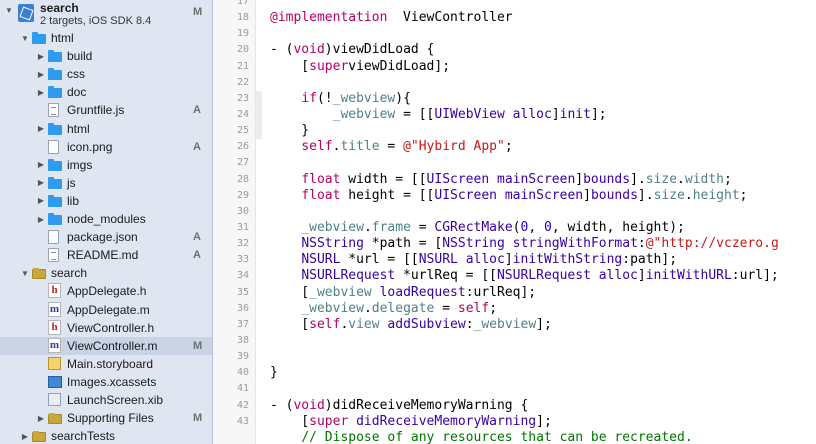  I want to click on navigator-item: Main.storyboard, so click(106, 364).